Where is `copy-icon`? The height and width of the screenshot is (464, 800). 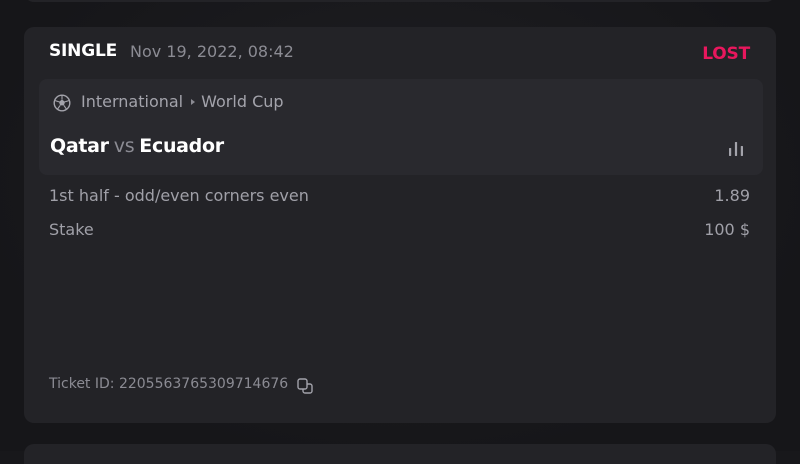 copy-icon is located at coordinates (305, 386).